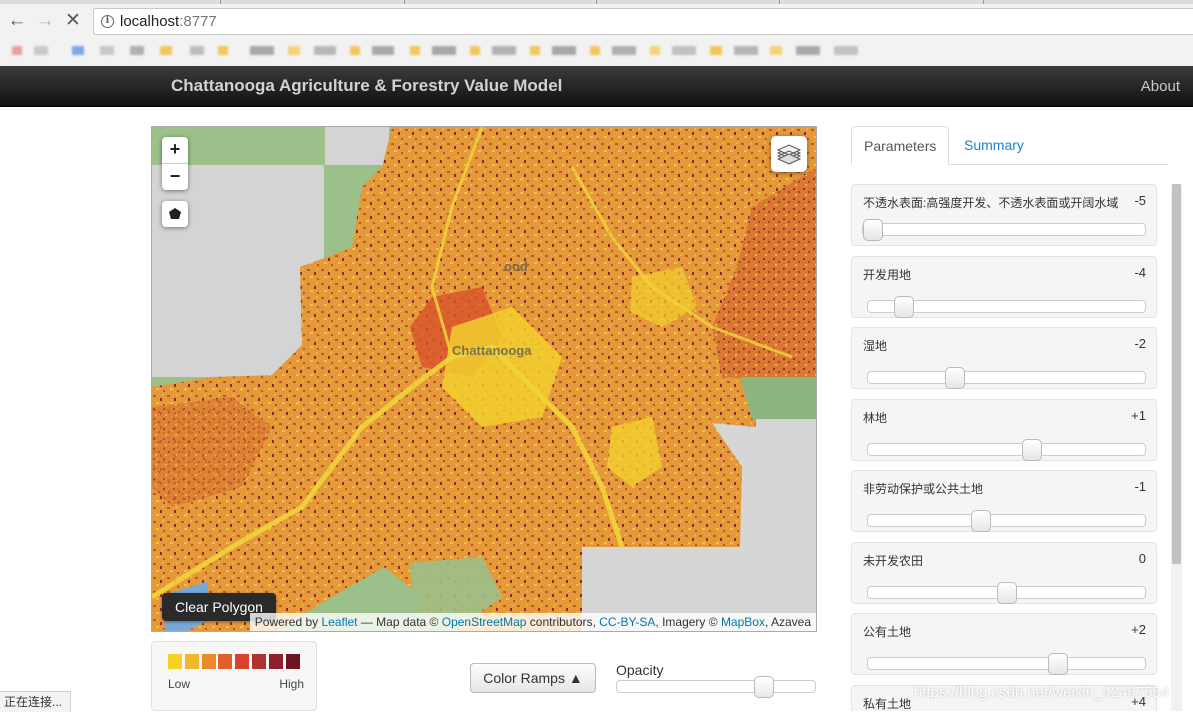 This screenshot has width=1193, height=712. I want to click on panel-tabs: Parameters Summary, so click(1009, 145).